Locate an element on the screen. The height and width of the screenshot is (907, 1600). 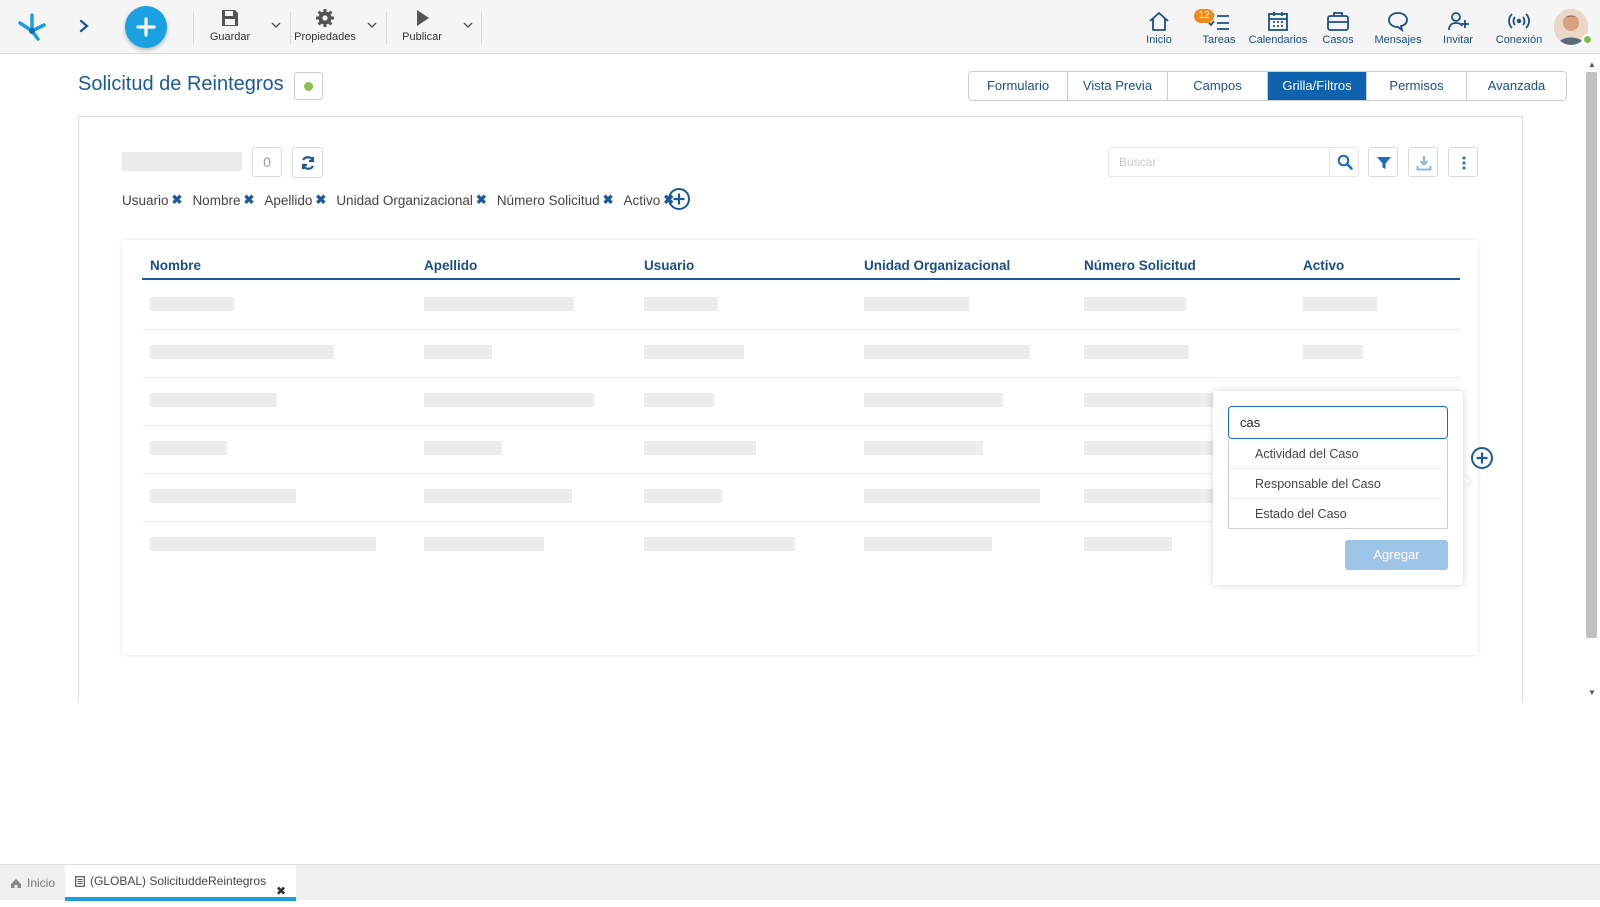
publish-button: Publicar is located at coordinates (422, 25).